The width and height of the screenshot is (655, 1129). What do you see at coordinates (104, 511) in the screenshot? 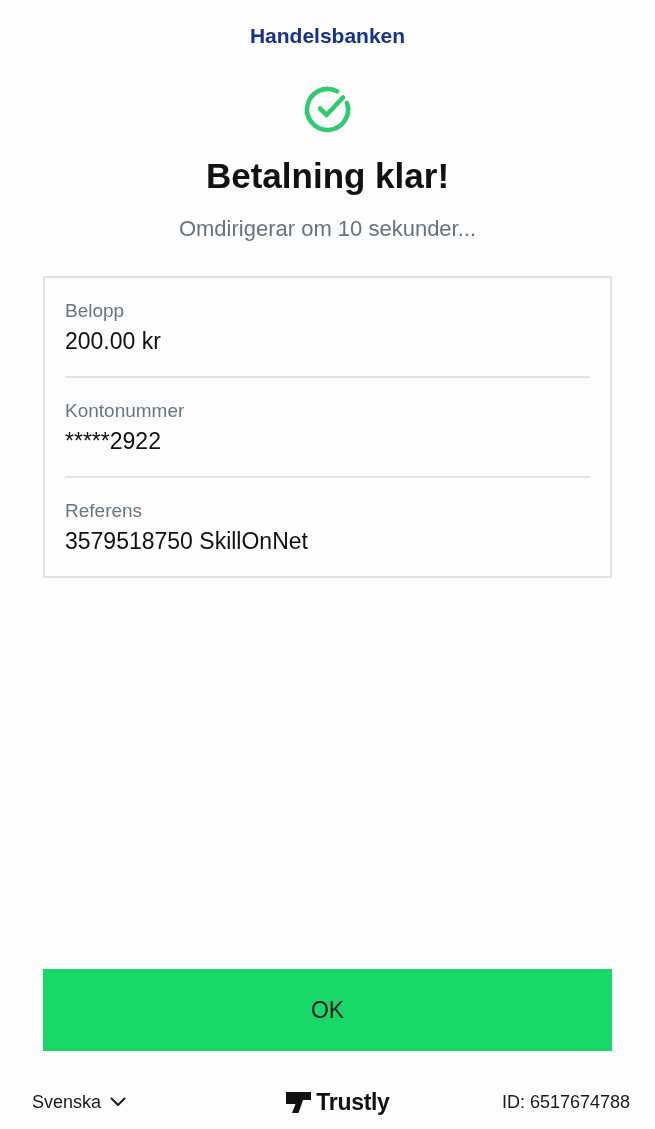
I see `detail-label: Referens` at bounding box center [104, 511].